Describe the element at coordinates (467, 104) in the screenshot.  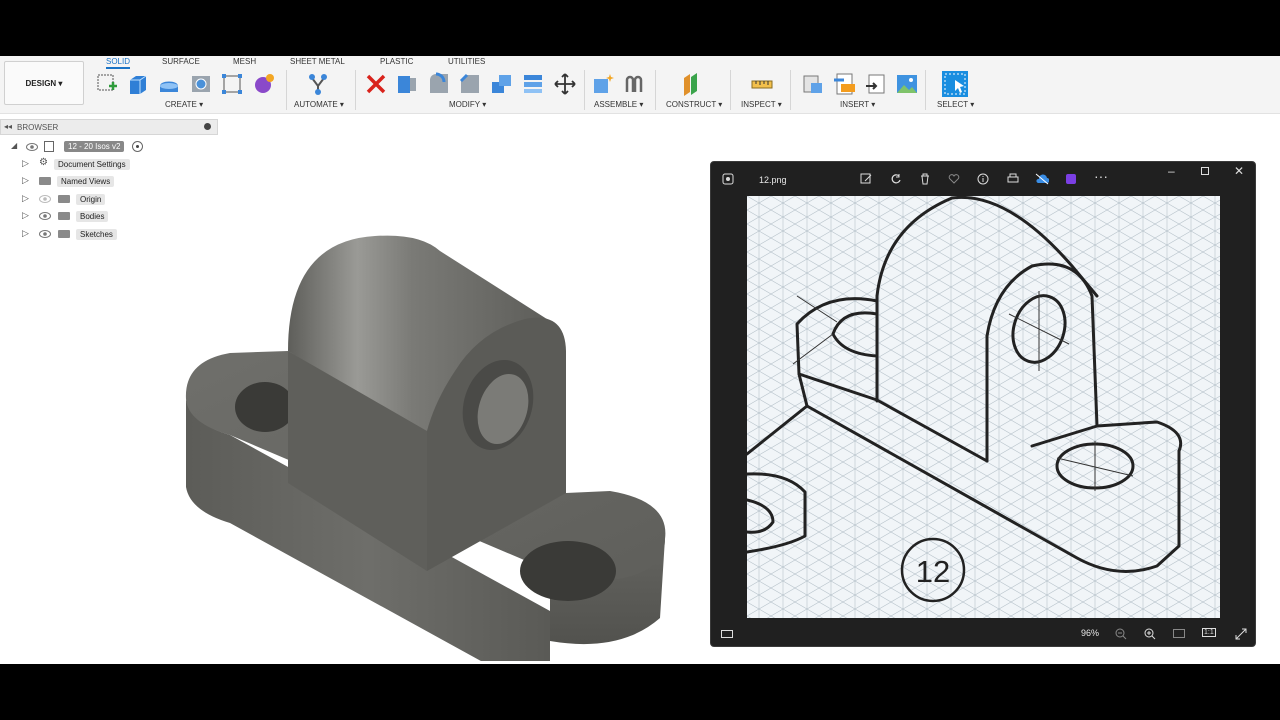
I see `modify-group-label: MODIFY ▾` at that location.